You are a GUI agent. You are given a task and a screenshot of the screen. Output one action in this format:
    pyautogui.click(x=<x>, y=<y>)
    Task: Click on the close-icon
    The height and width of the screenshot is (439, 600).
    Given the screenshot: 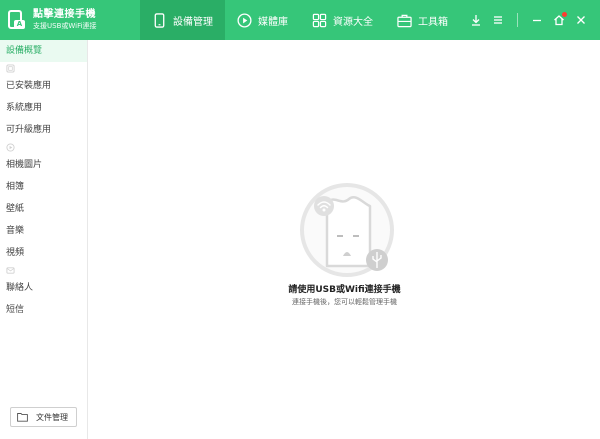 What is the action you would take?
    pyautogui.click(x=581, y=20)
    